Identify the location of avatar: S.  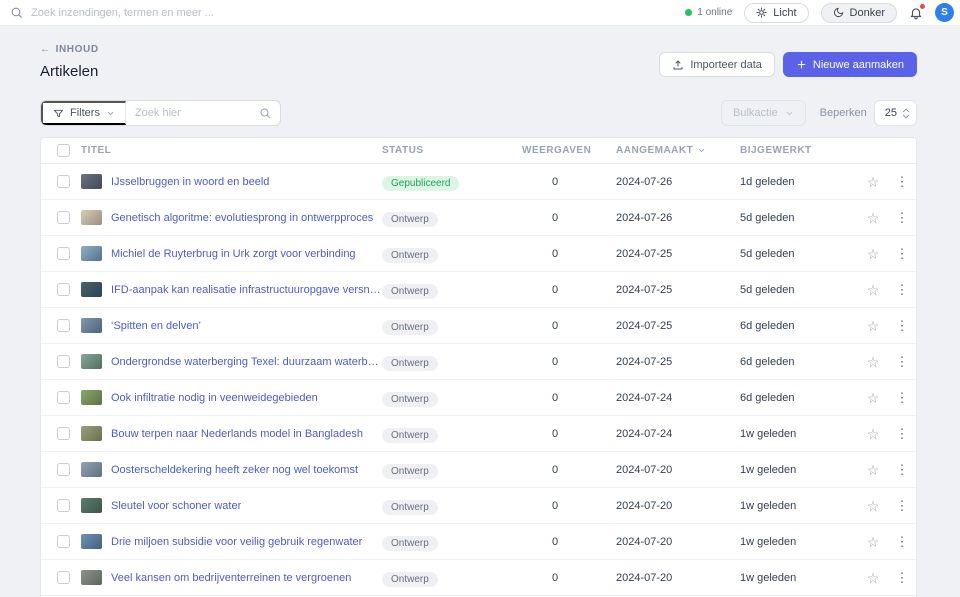
(944, 12).